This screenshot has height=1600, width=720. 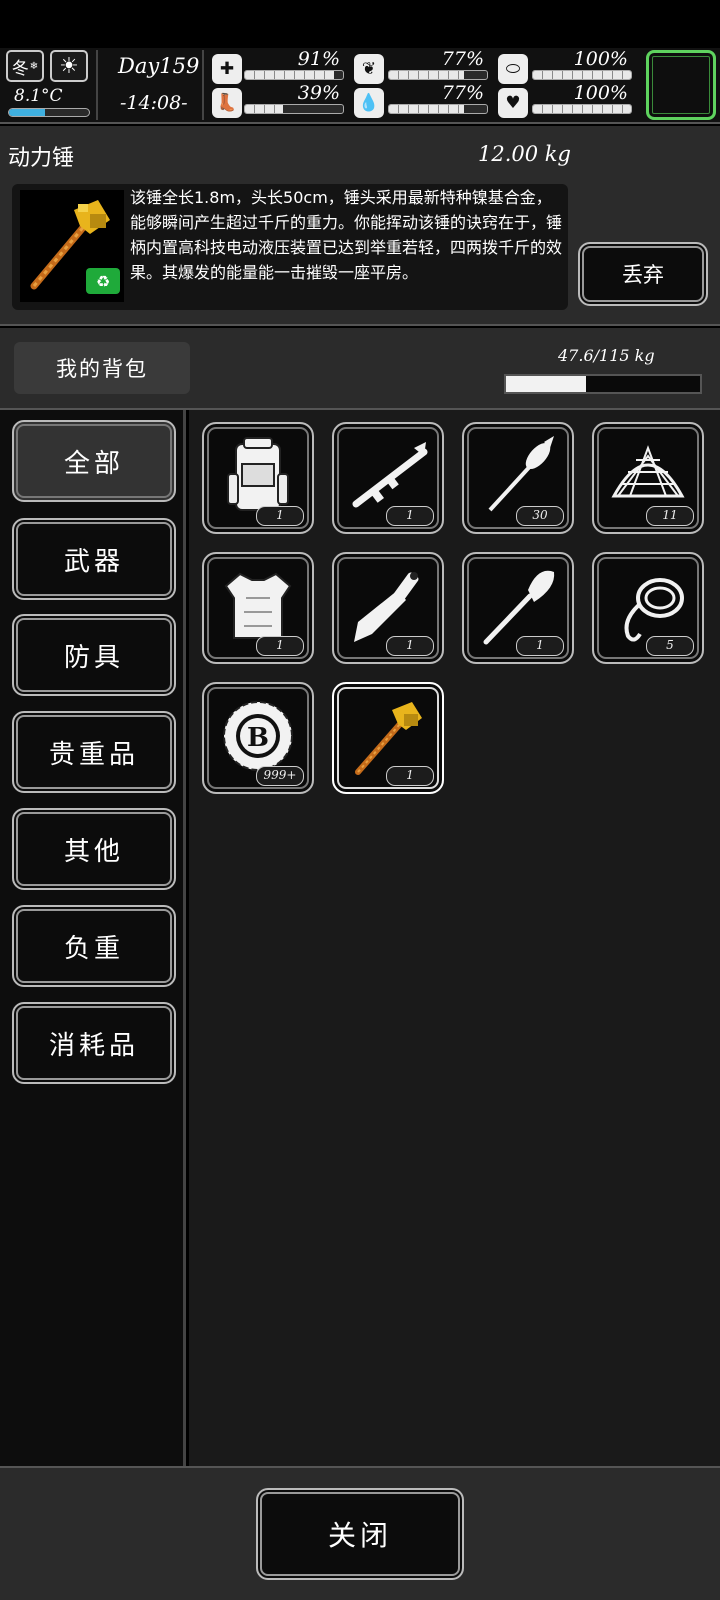 I want to click on capacity-bar, so click(x=603, y=384).